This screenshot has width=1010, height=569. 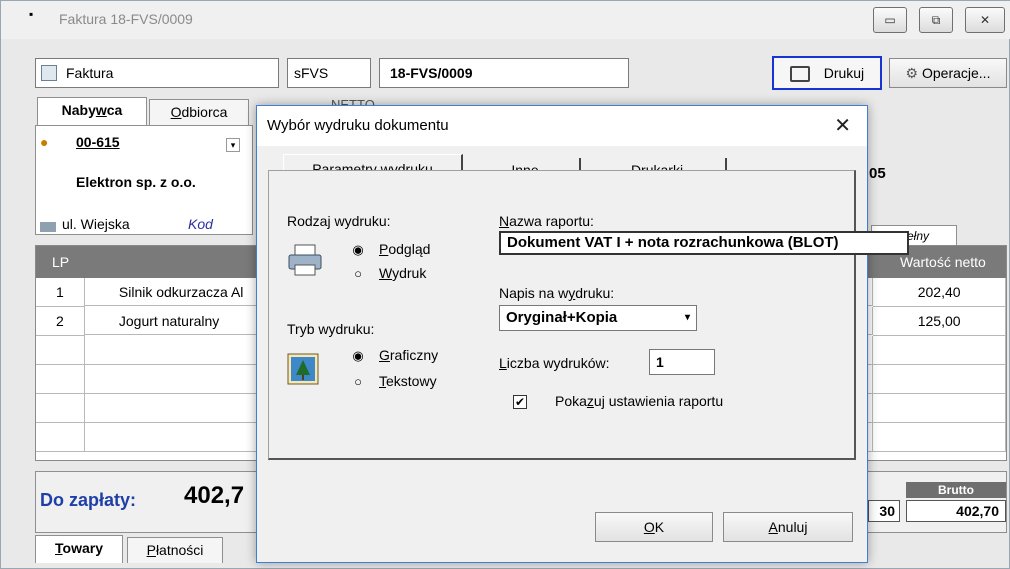 What do you see at coordinates (358, 274) in the screenshot?
I see `radio-wydruk: ○` at bounding box center [358, 274].